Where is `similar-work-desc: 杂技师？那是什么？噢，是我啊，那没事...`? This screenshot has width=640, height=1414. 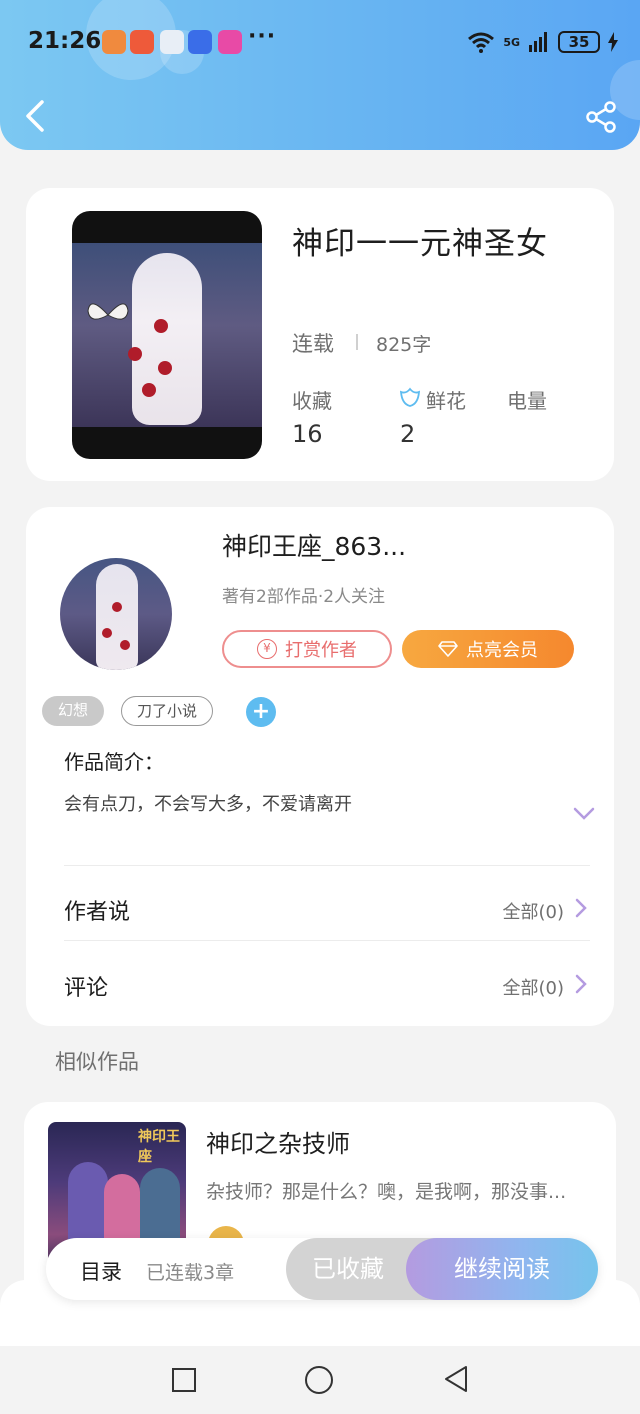
similar-work-desc: 杂技师？那是什么？噢，是我啊，那没事... is located at coordinates (386, 1192).